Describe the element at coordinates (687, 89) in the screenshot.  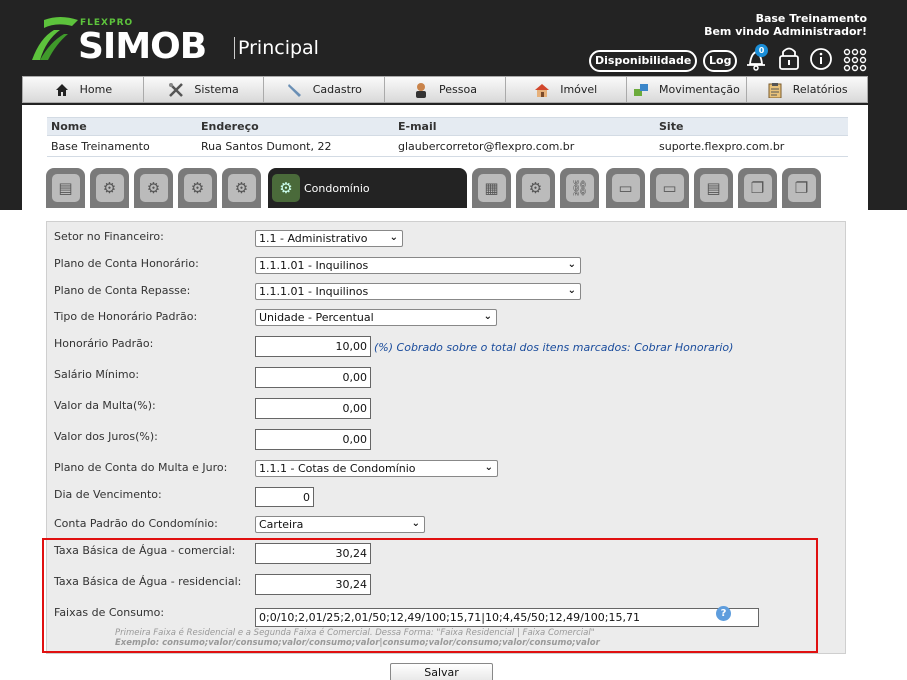
I see `nav-movimentacao: Movimentação` at that location.